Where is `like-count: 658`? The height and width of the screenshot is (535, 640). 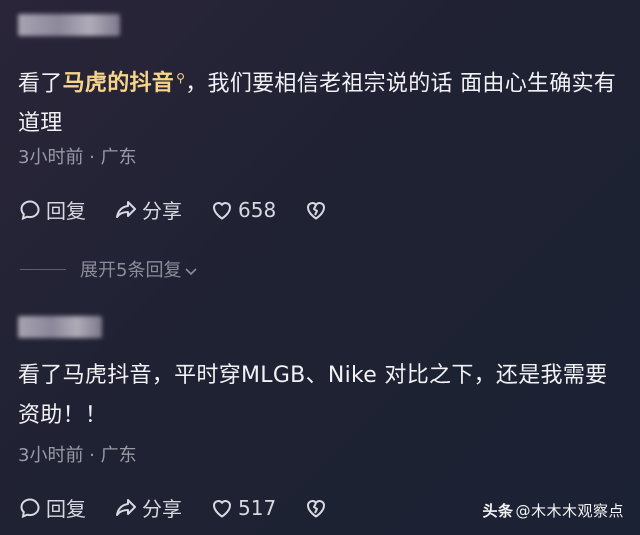
like-count: 658 is located at coordinates (257, 209).